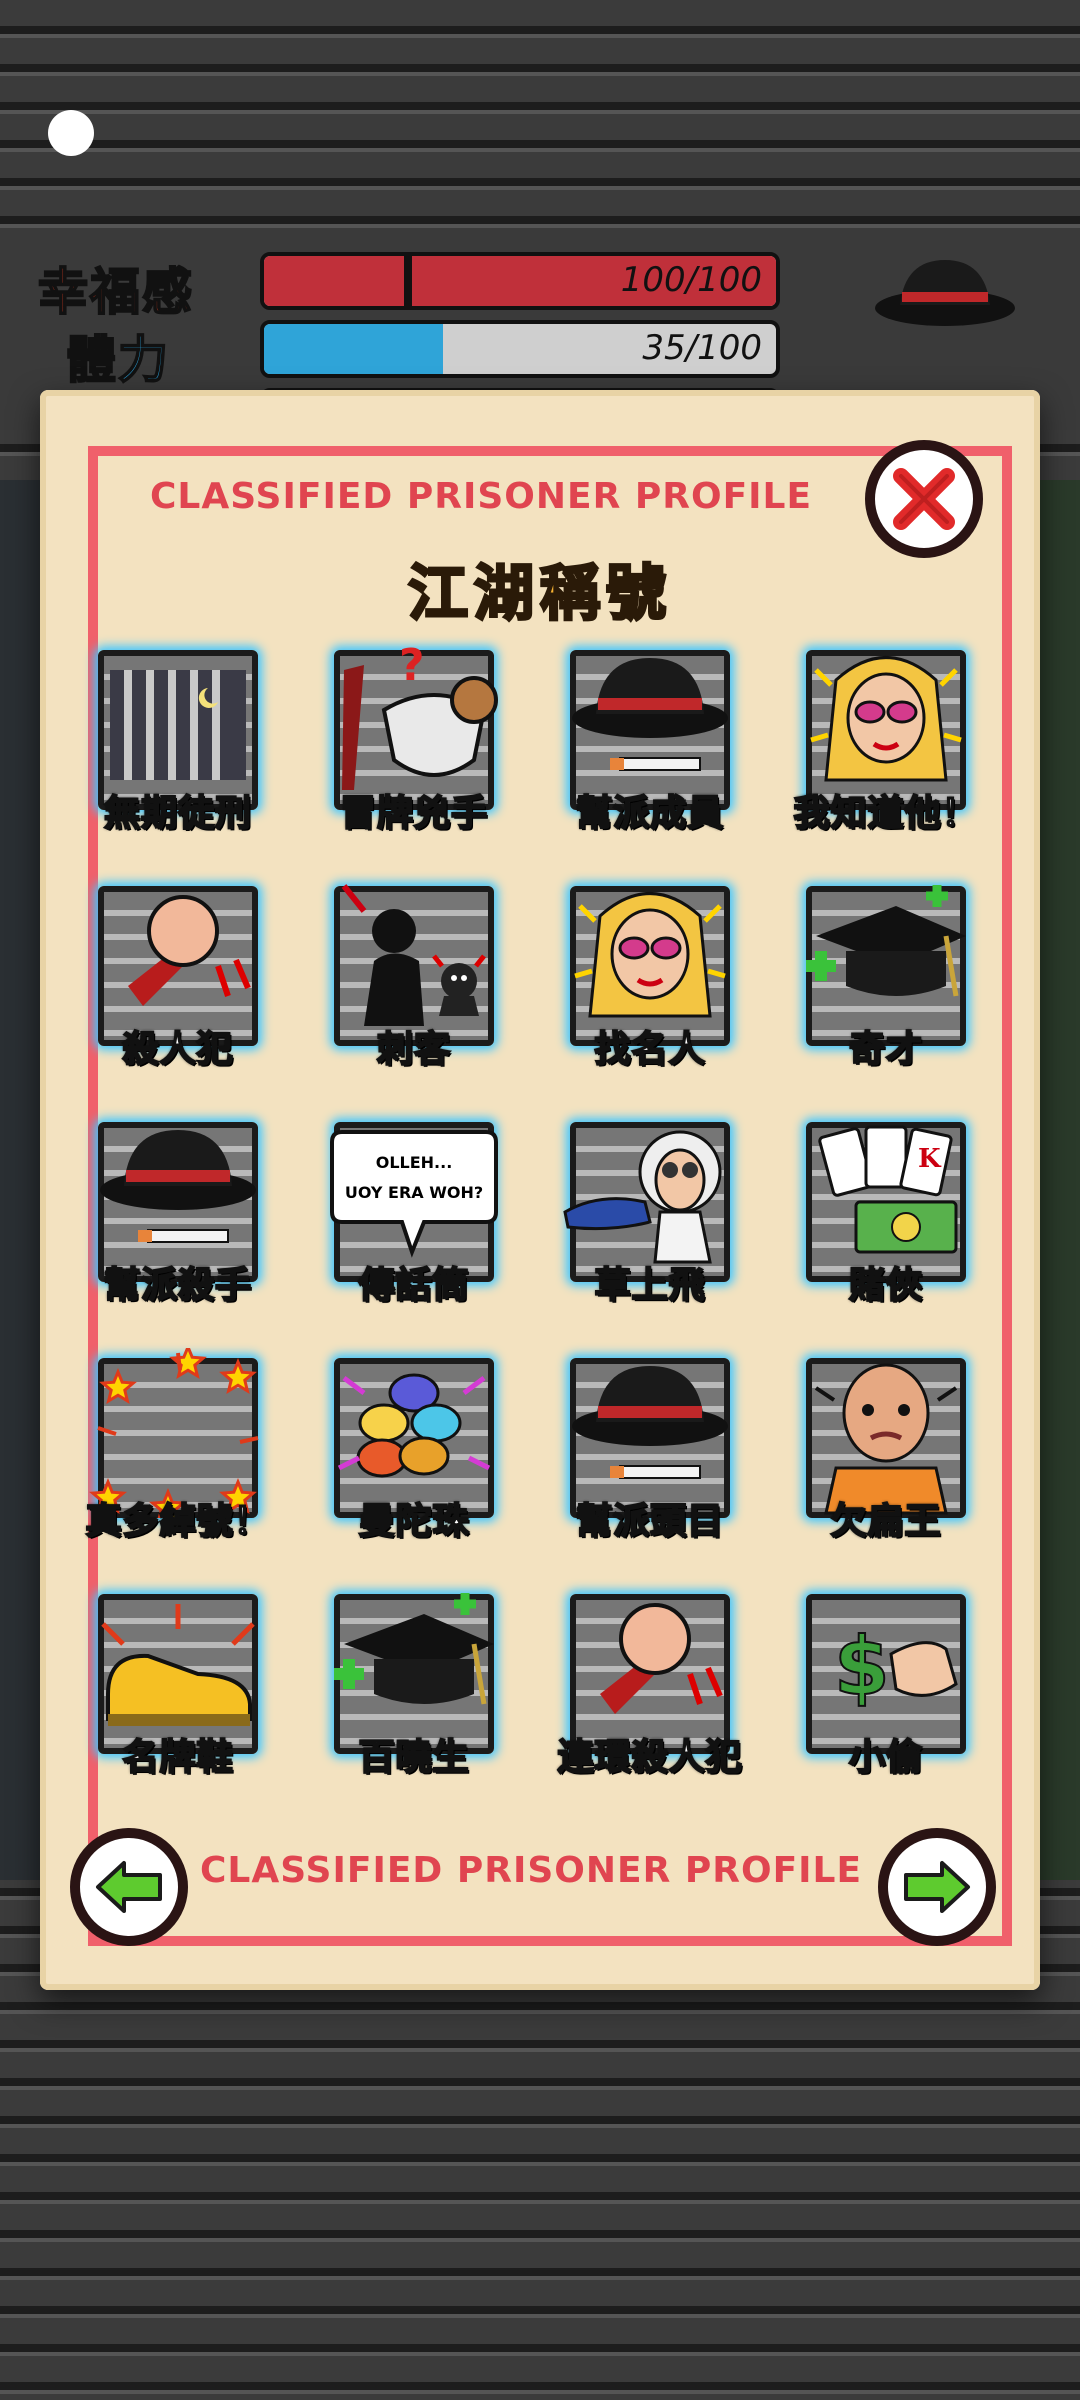 The height and width of the screenshot is (2400, 1080). I want to click on stamina-value: 35/100, so click(702, 348).